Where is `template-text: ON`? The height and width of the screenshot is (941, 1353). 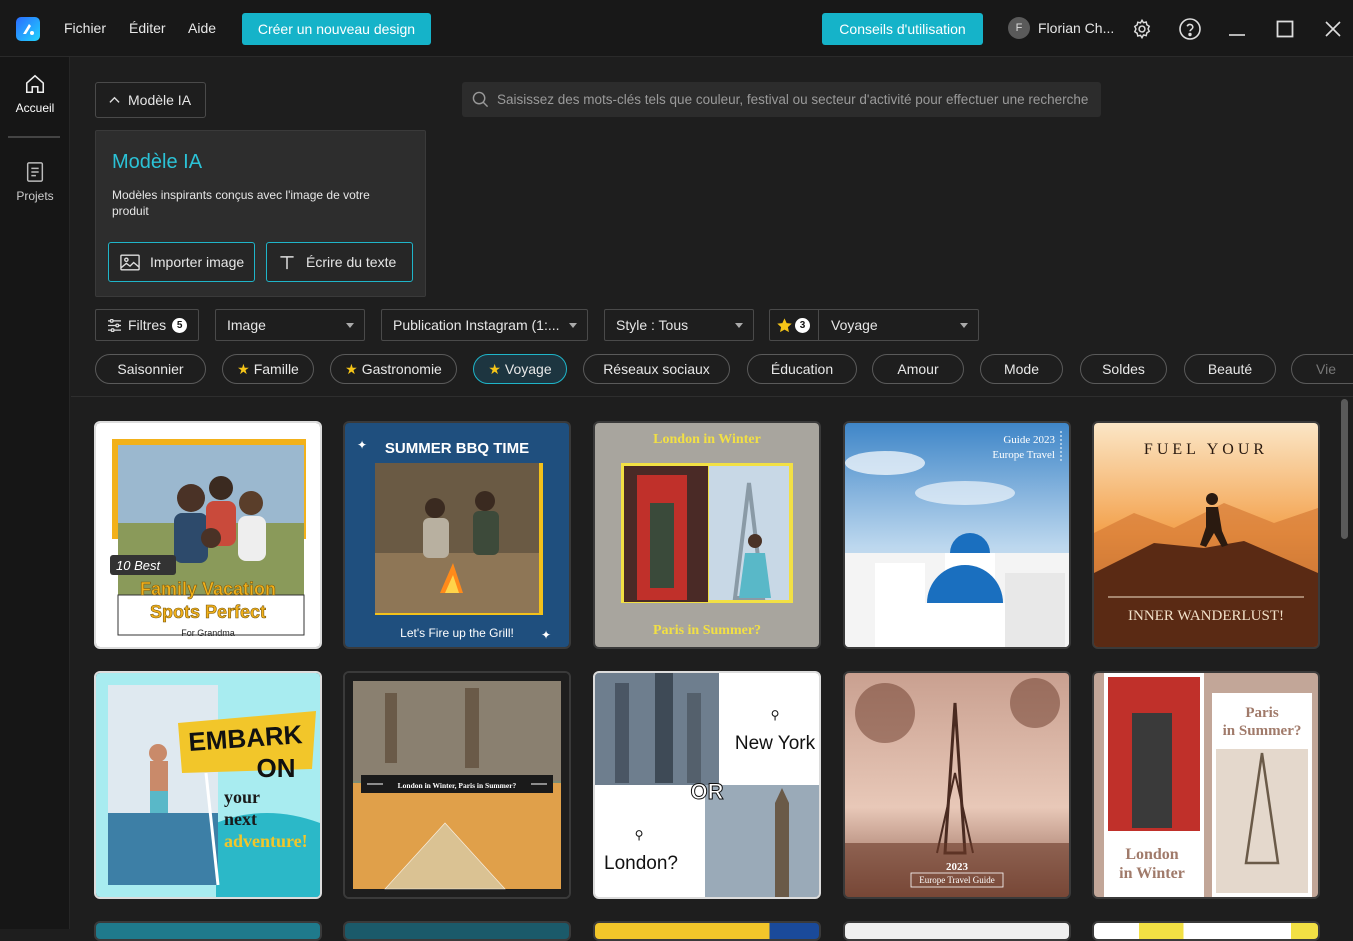 template-text: ON is located at coordinates (276, 768).